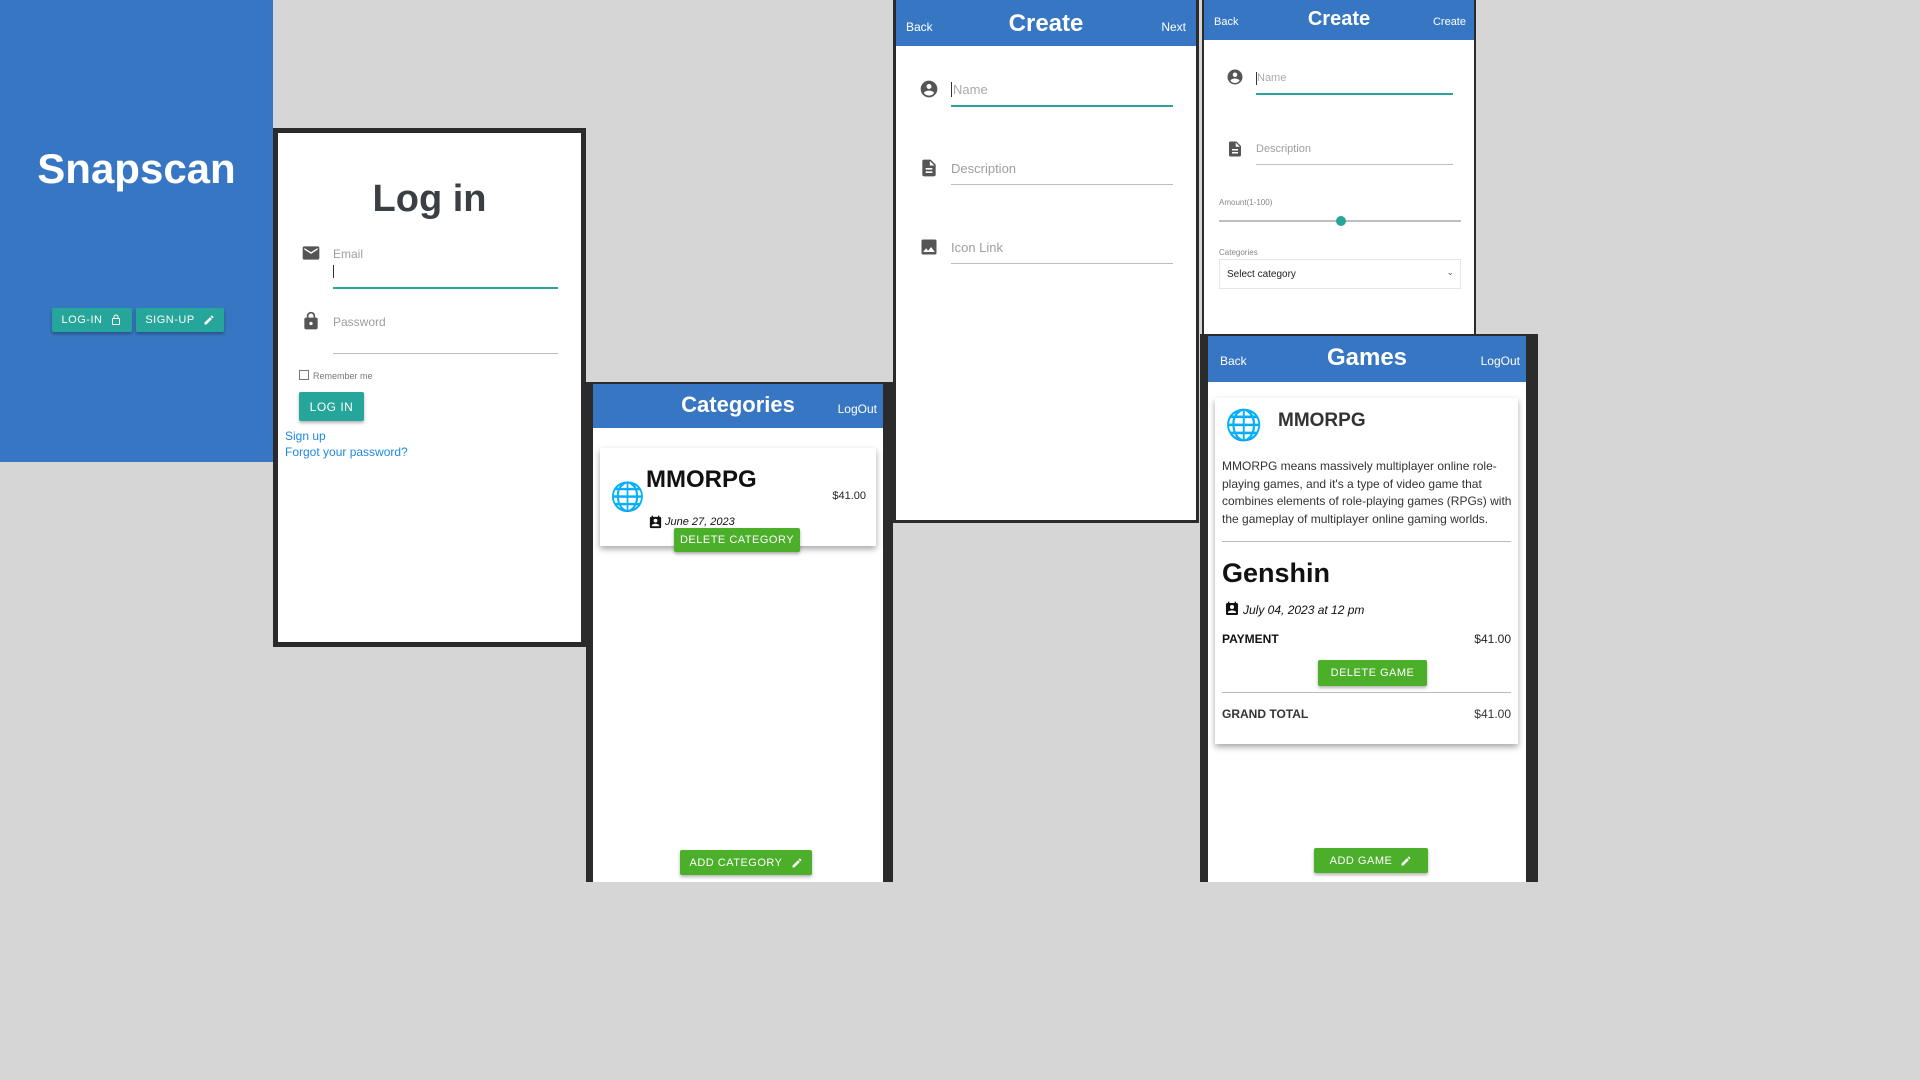  I want to click on next-link: Next, so click(1173, 27).